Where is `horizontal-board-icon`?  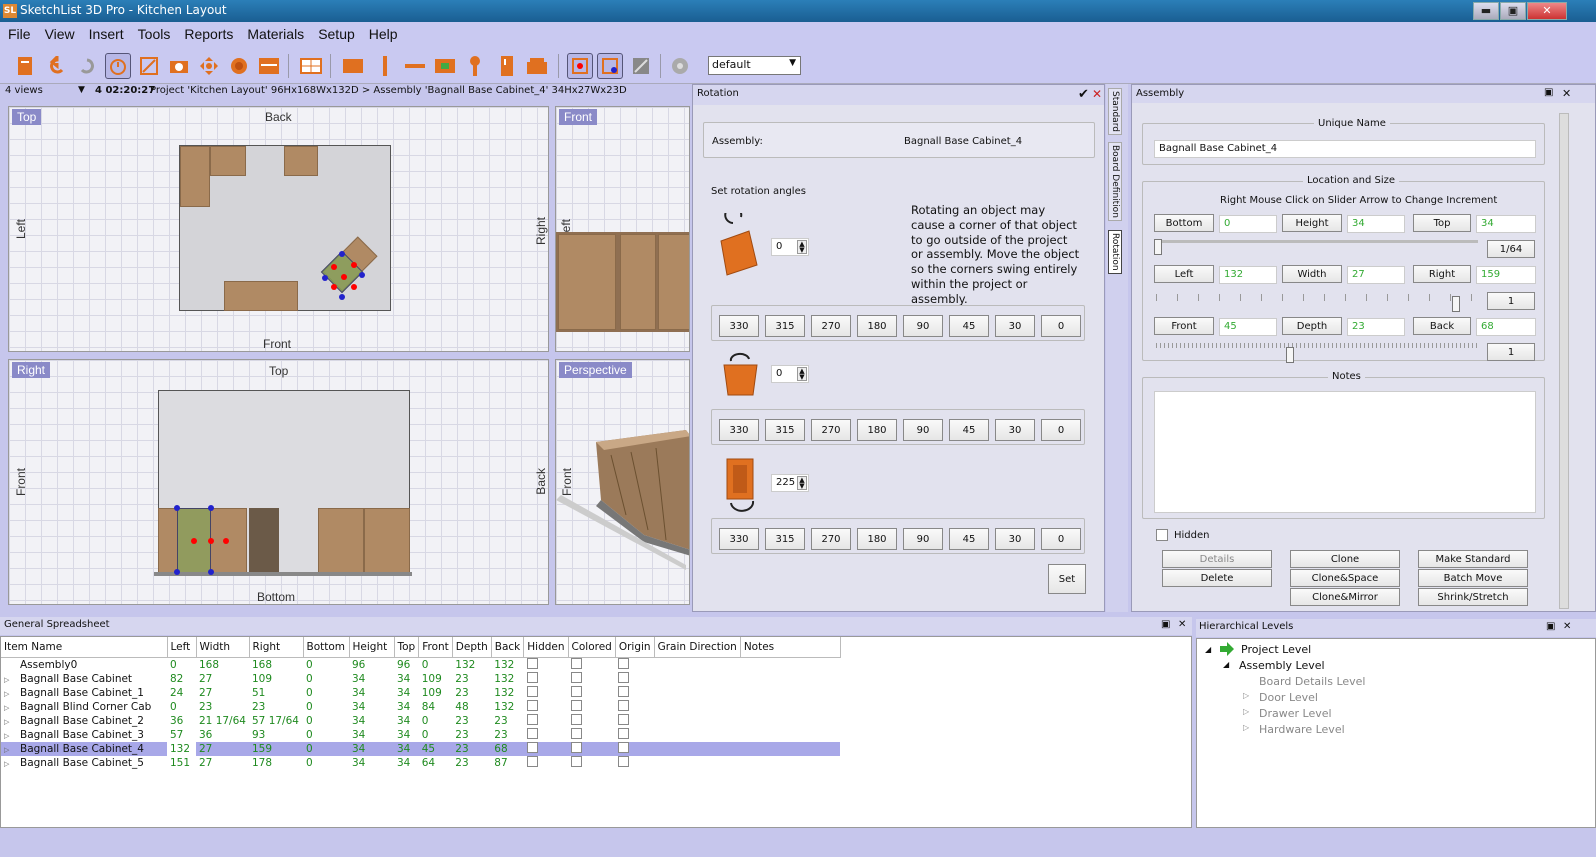
horizontal-board-icon is located at coordinates (415, 66).